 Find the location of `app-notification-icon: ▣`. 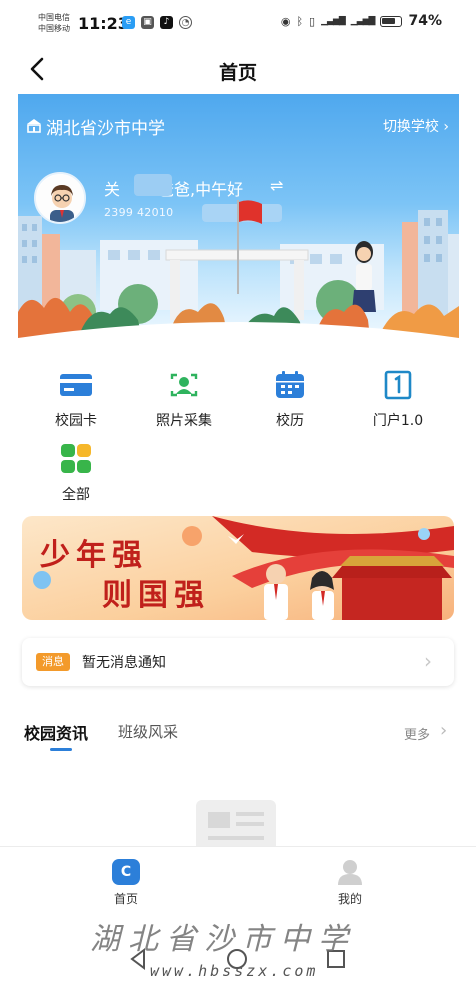

app-notification-icon: ▣ is located at coordinates (147, 22).